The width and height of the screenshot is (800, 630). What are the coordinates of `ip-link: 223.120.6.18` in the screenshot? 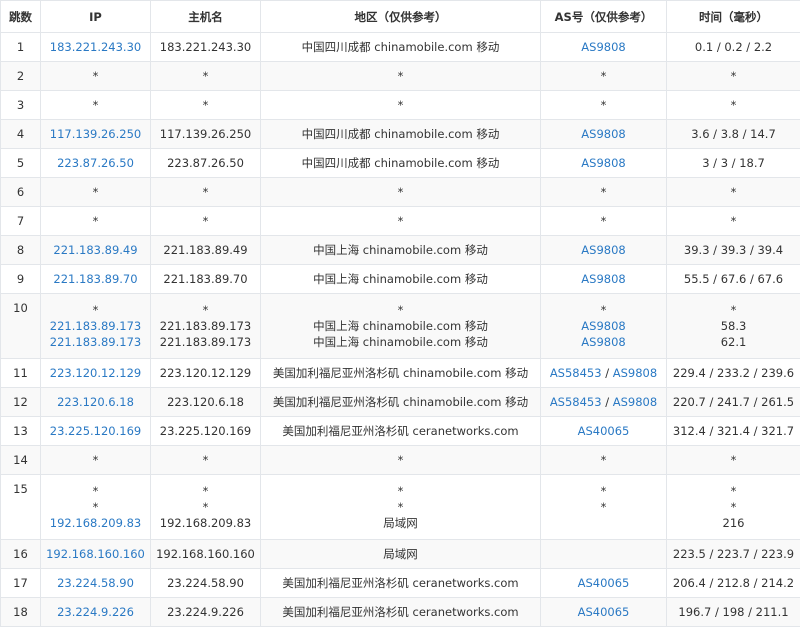 It's located at (96, 402).